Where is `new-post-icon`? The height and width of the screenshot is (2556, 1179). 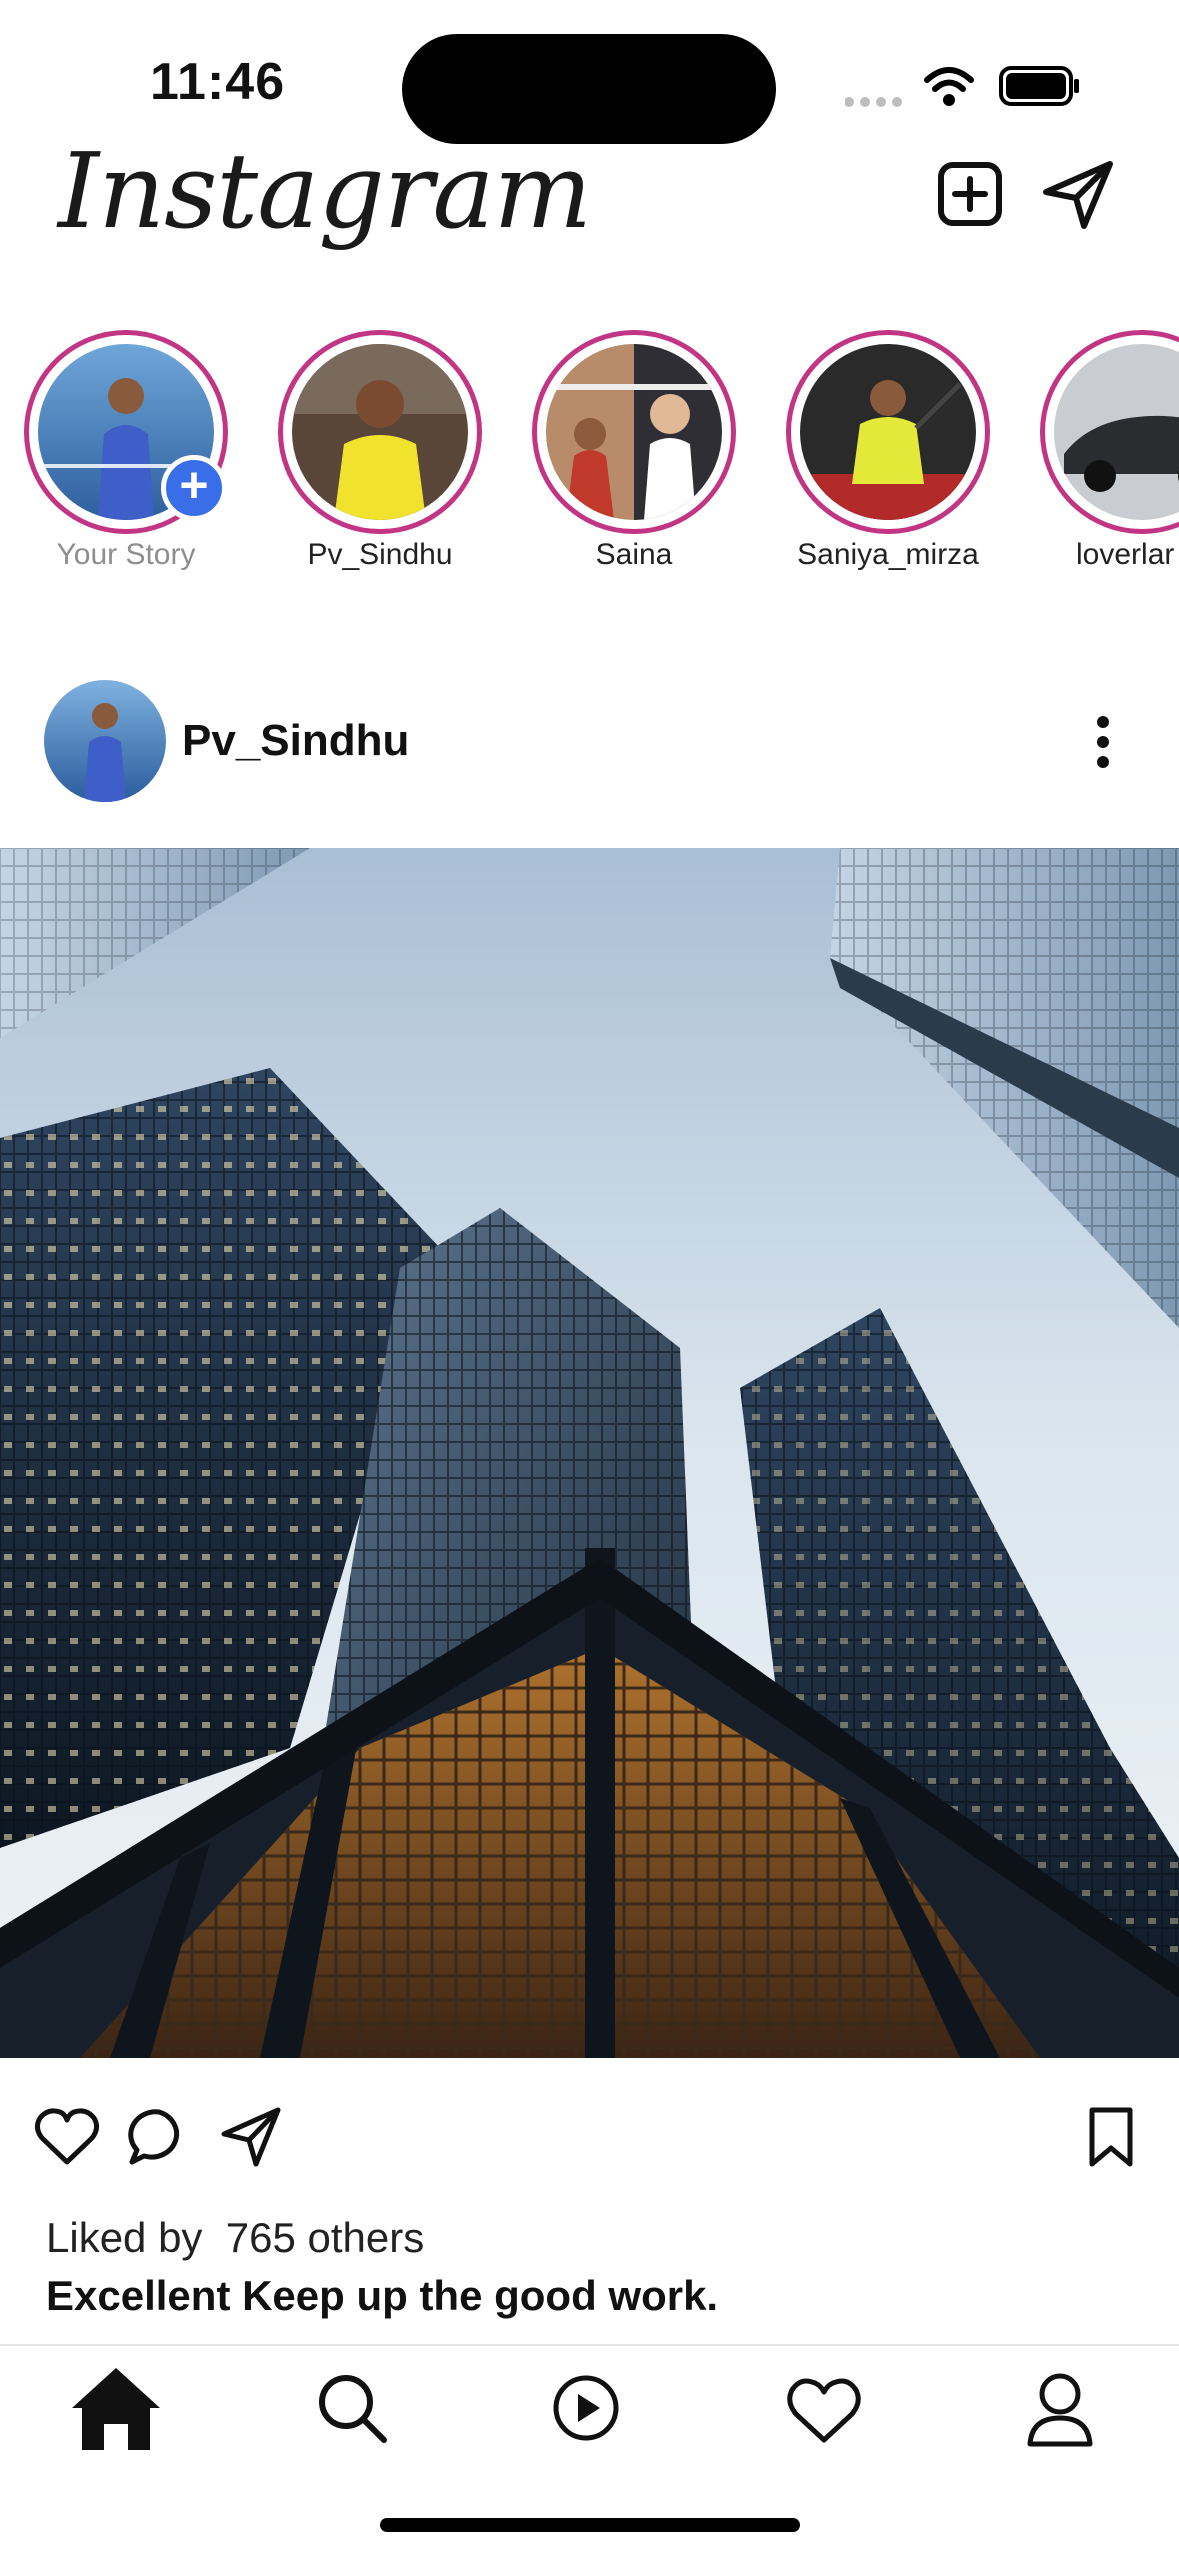
new-post-icon is located at coordinates (970, 194).